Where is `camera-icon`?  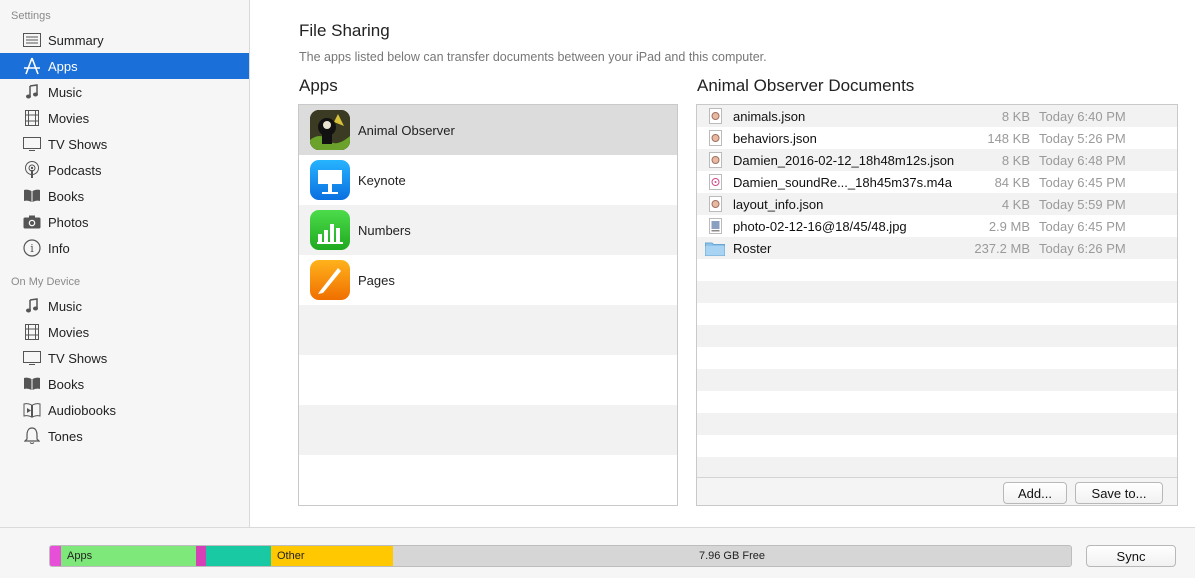 camera-icon is located at coordinates (32, 222).